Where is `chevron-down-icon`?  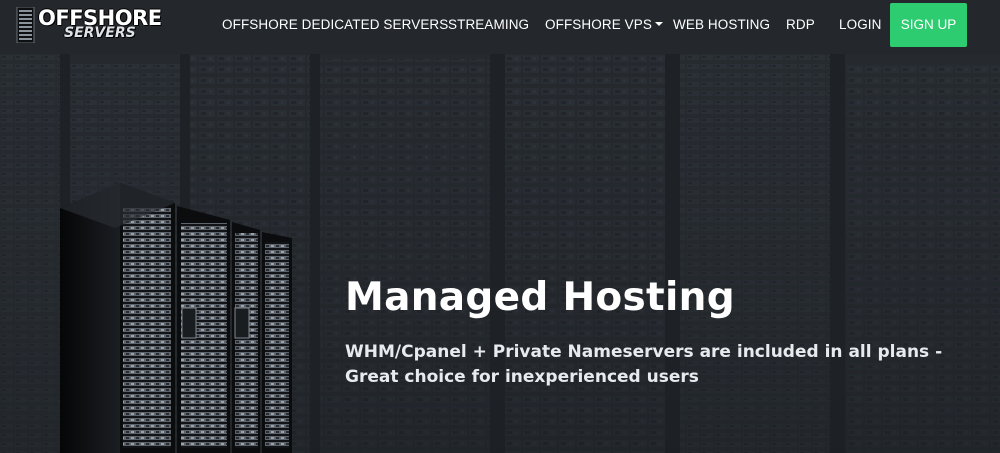
chevron-down-icon is located at coordinates (658, 24).